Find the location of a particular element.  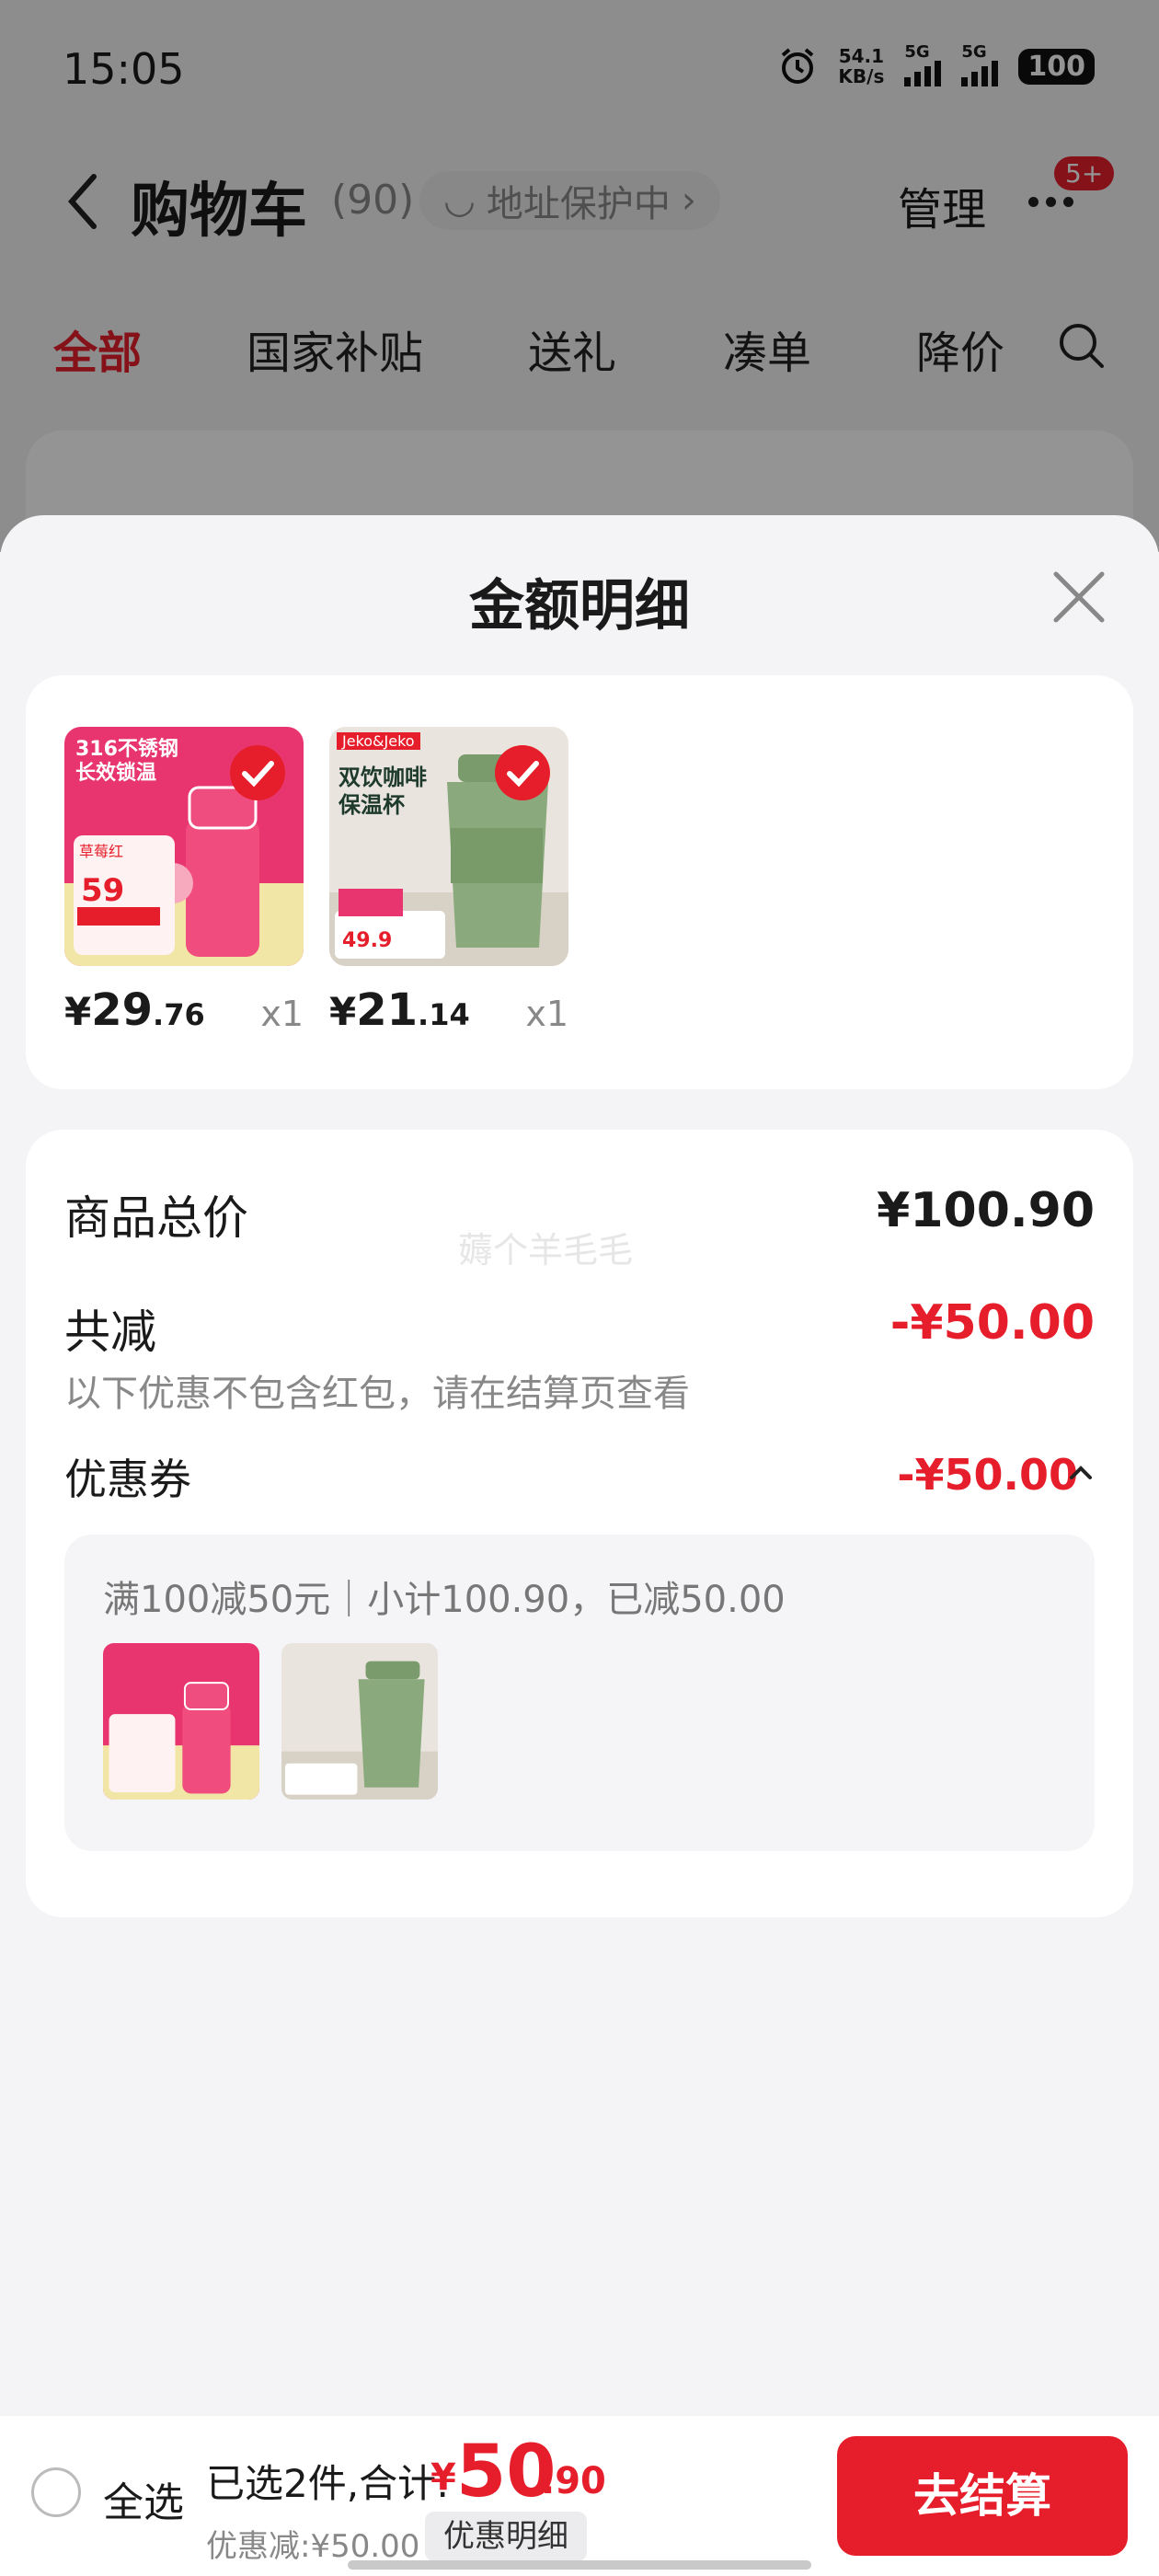

checkout-button: 去结算 is located at coordinates (982, 2496).